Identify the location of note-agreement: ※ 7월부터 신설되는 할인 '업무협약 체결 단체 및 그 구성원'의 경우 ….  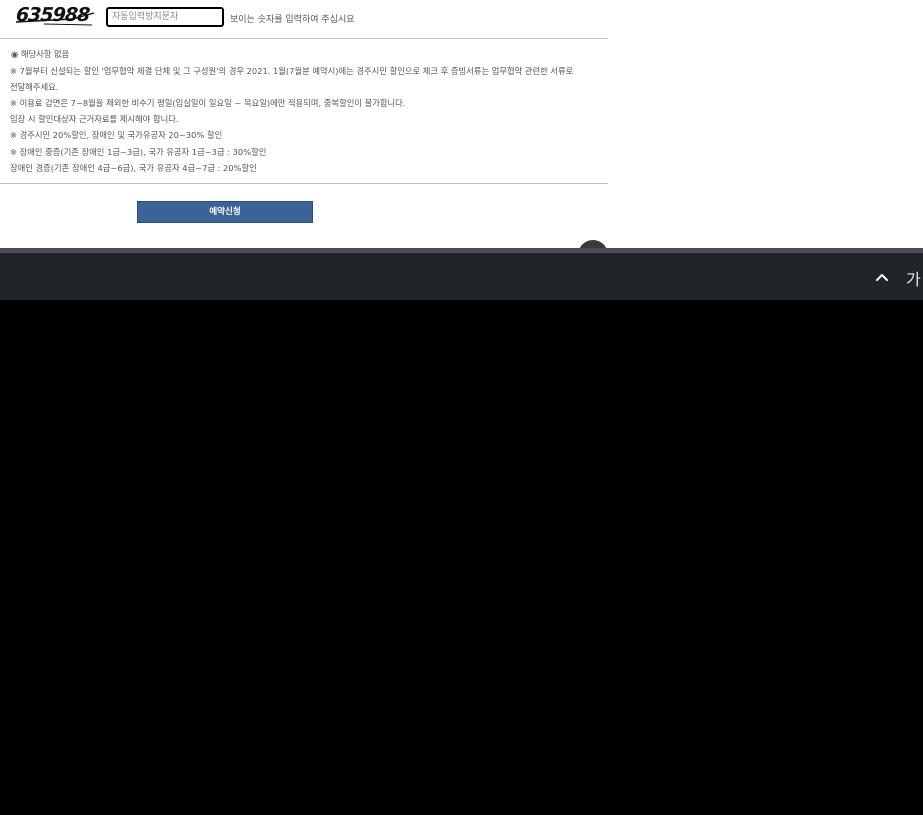
(292, 71).